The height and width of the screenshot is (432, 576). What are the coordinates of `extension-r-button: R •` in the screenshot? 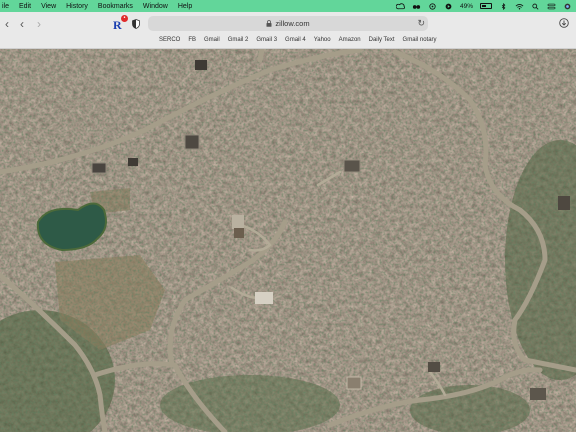 It's located at (120, 24).